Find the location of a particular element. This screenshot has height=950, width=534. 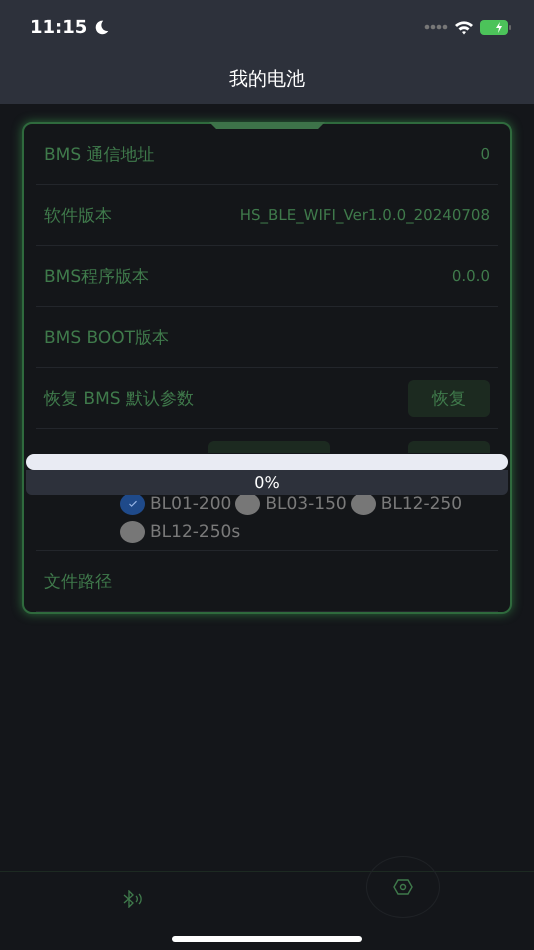

row-label: 恢复 BMS 默认参数 is located at coordinates (119, 399).